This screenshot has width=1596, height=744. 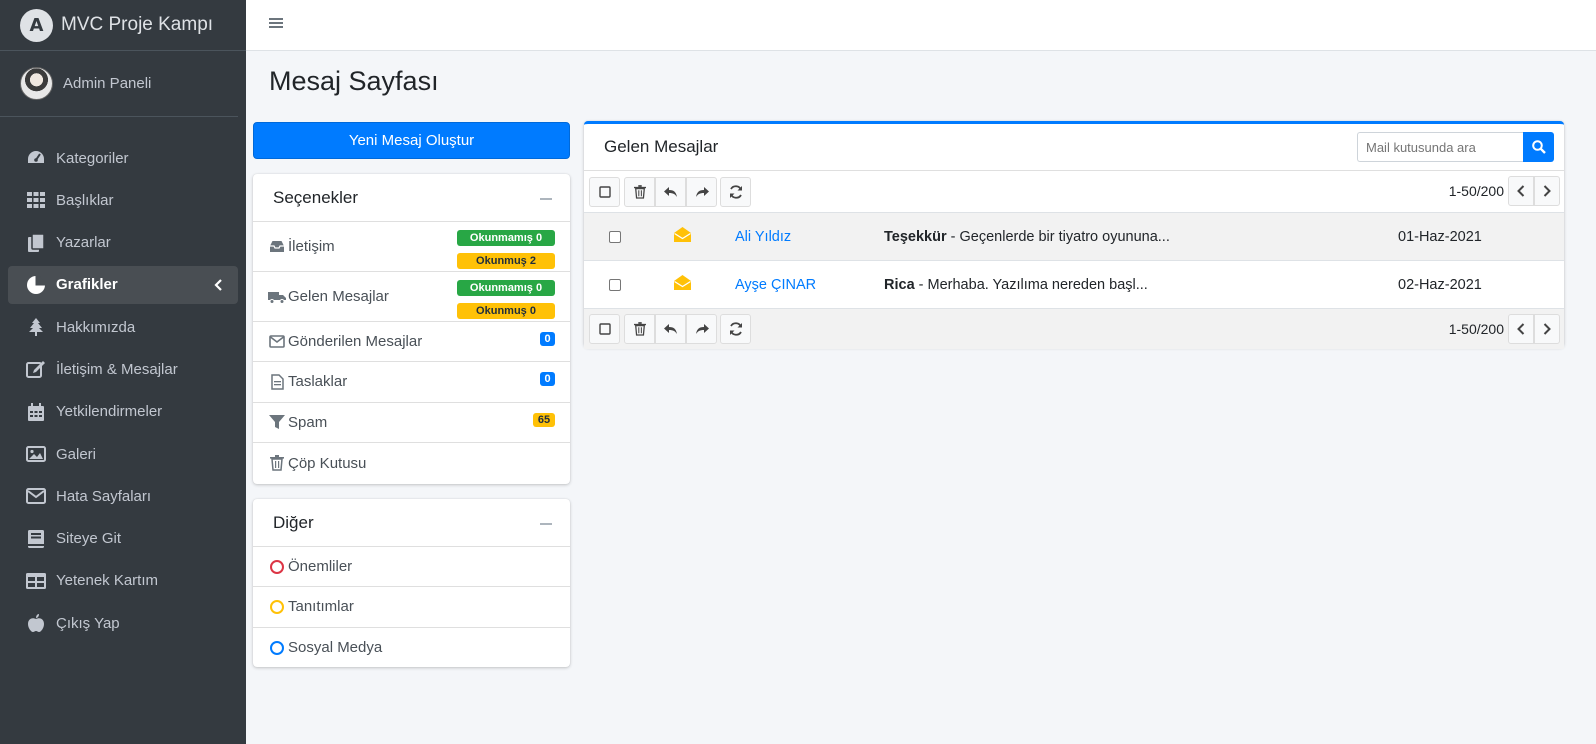 I want to click on folder-gonderilen-mesajlar: Gönderilen Mesajlar 0, so click(x=411, y=342).